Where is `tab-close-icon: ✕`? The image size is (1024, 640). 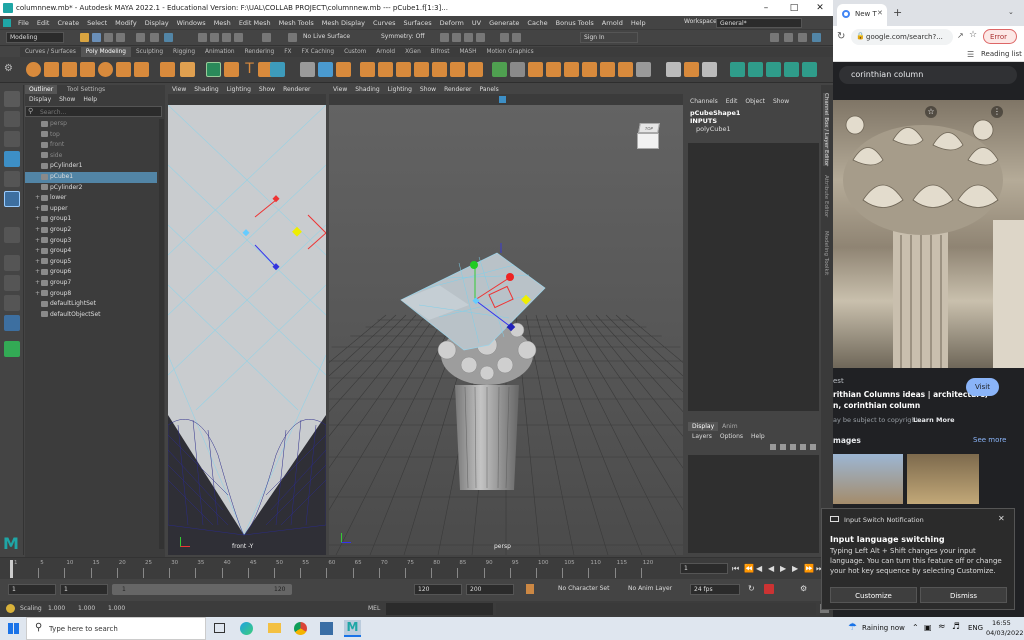 tab-close-icon: ✕ is located at coordinates (880, 13).